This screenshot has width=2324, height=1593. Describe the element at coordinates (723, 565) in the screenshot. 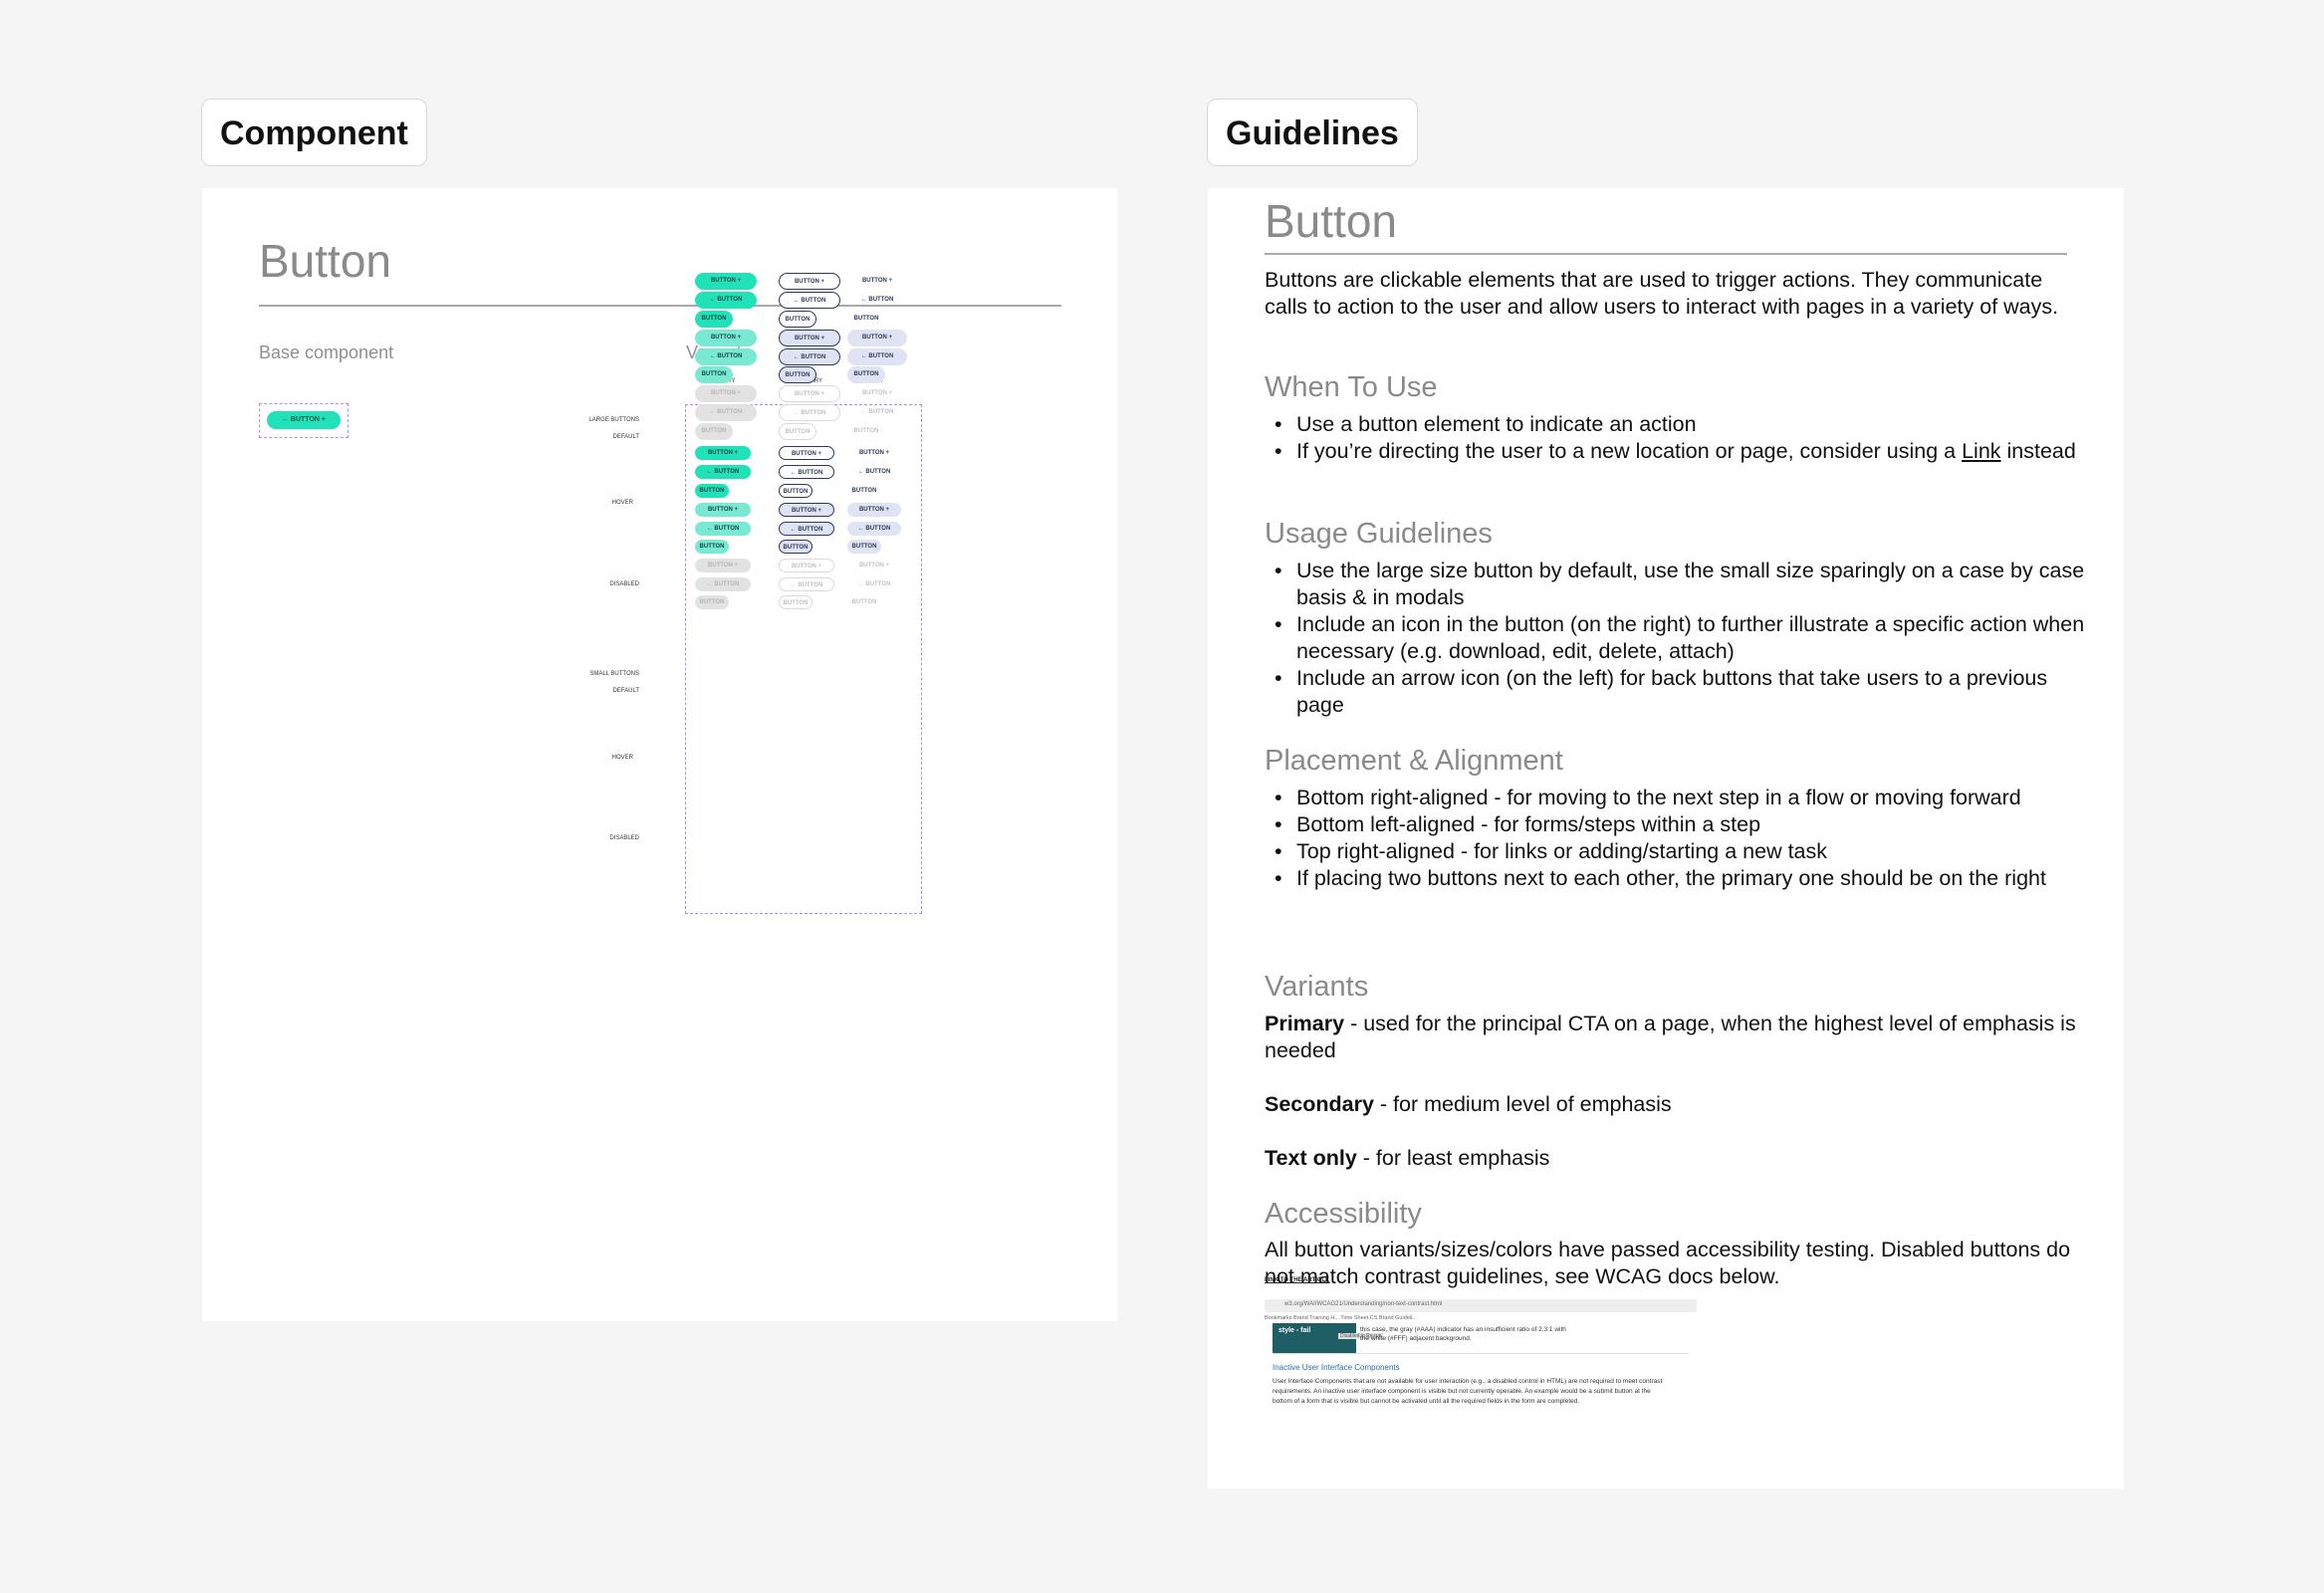

I see `primary-small-disabled-button: BUTTON +` at that location.